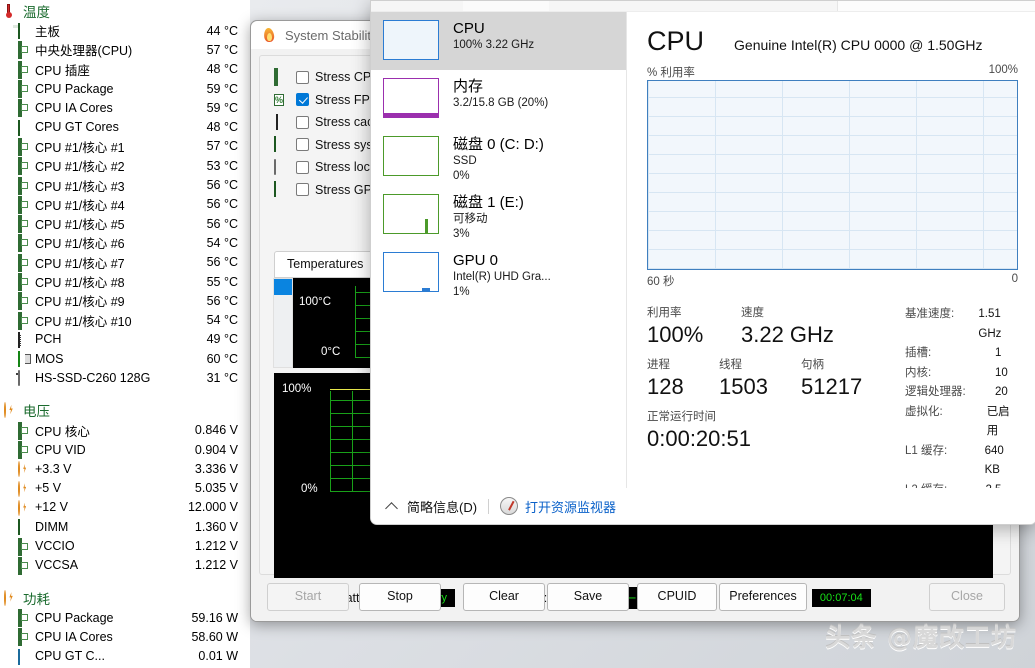 Image resolution: width=1035 pixels, height=668 pixels. I want to click on spec-key: 基准速度:, so click(930, 314).